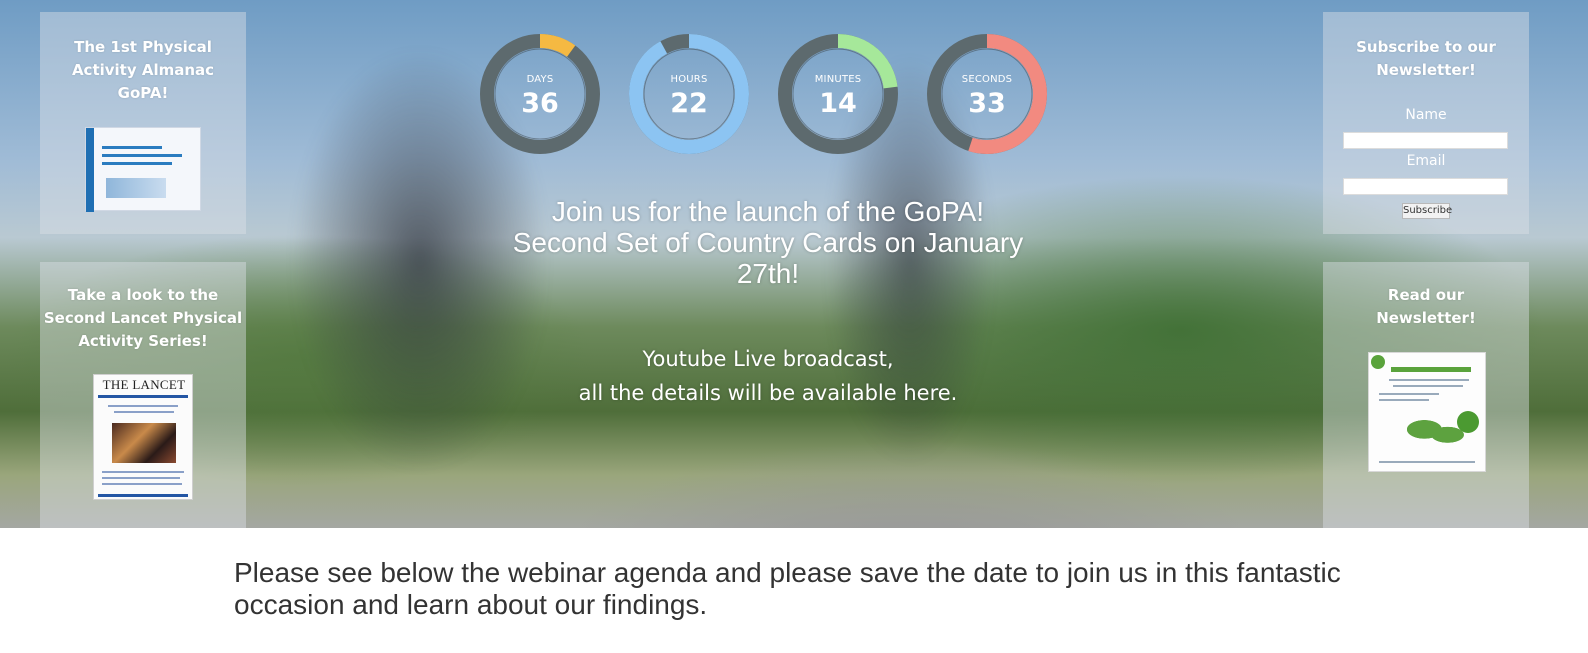  I want to click on almanac-title-line: GoPA!, so click(143, 93).